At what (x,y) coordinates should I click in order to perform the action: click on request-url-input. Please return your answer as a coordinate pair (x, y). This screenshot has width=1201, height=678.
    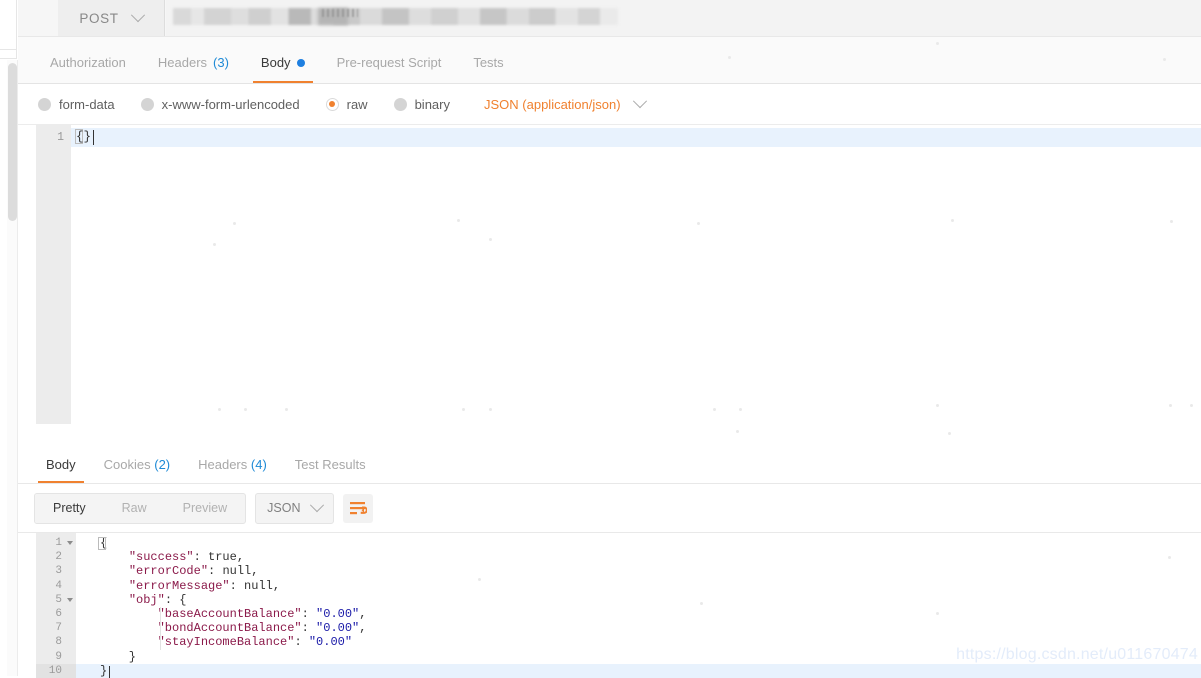
    Looking at the image, I should click on (683, 18).